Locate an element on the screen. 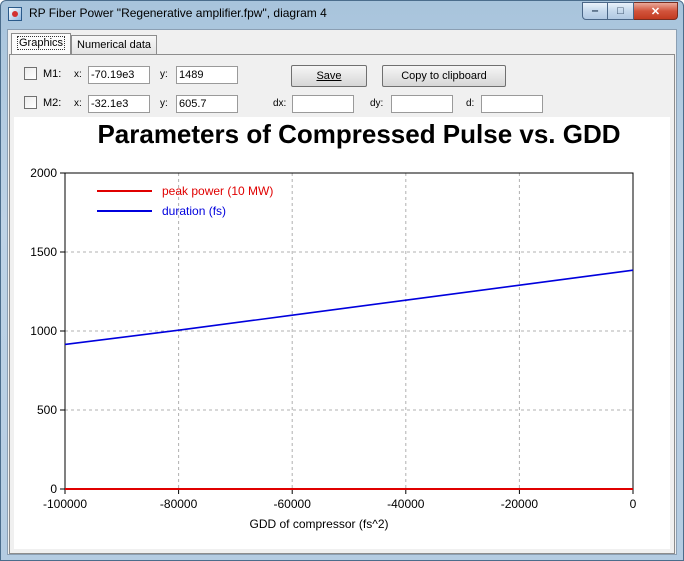 This screenshot has height=561, width=684. caption-buttons: ‒ □ ✕ is located at coordinates (630, 11).